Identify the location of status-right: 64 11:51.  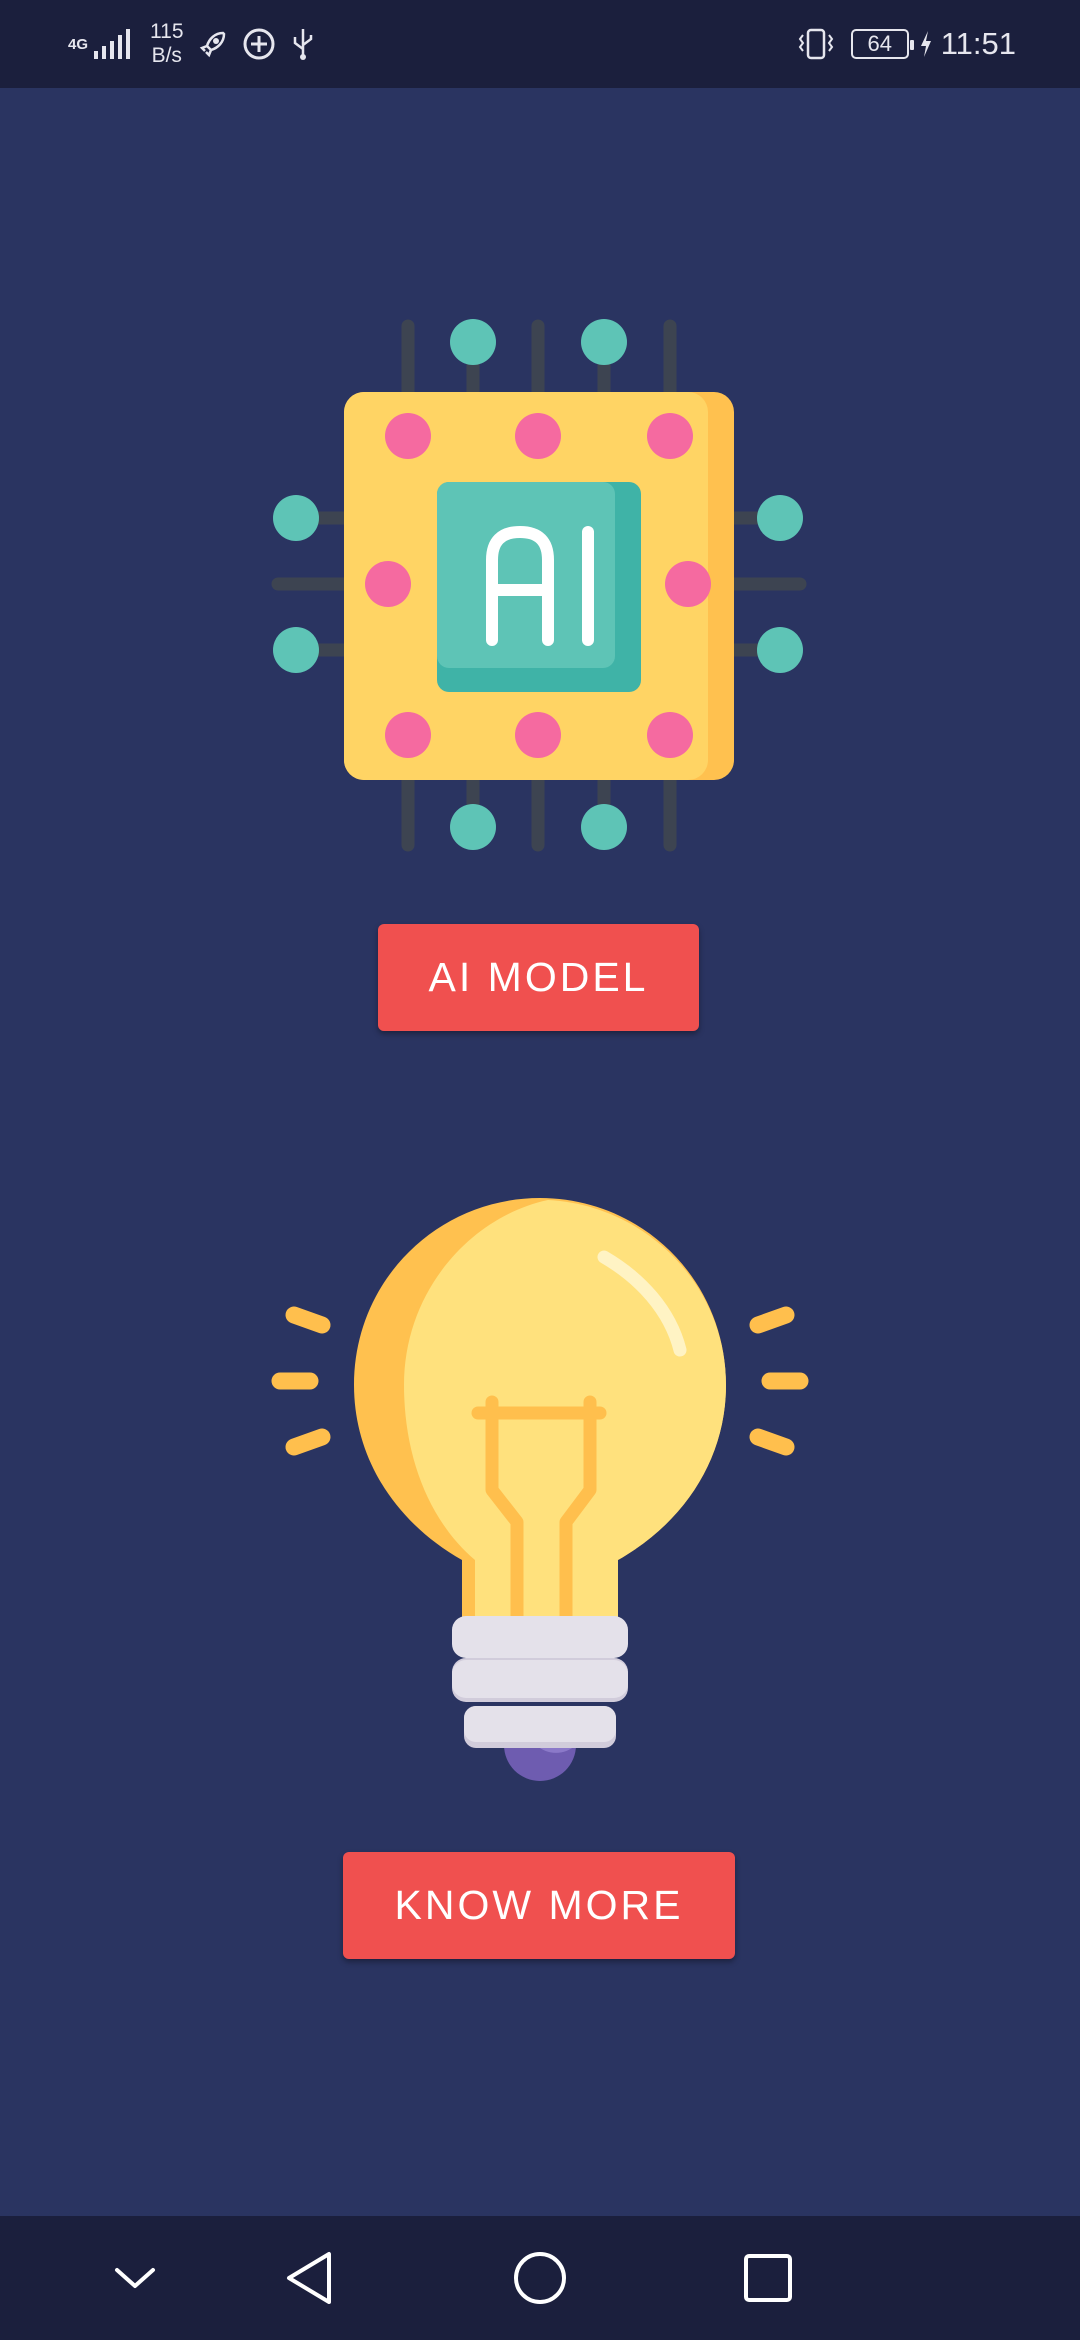
(898, 44).